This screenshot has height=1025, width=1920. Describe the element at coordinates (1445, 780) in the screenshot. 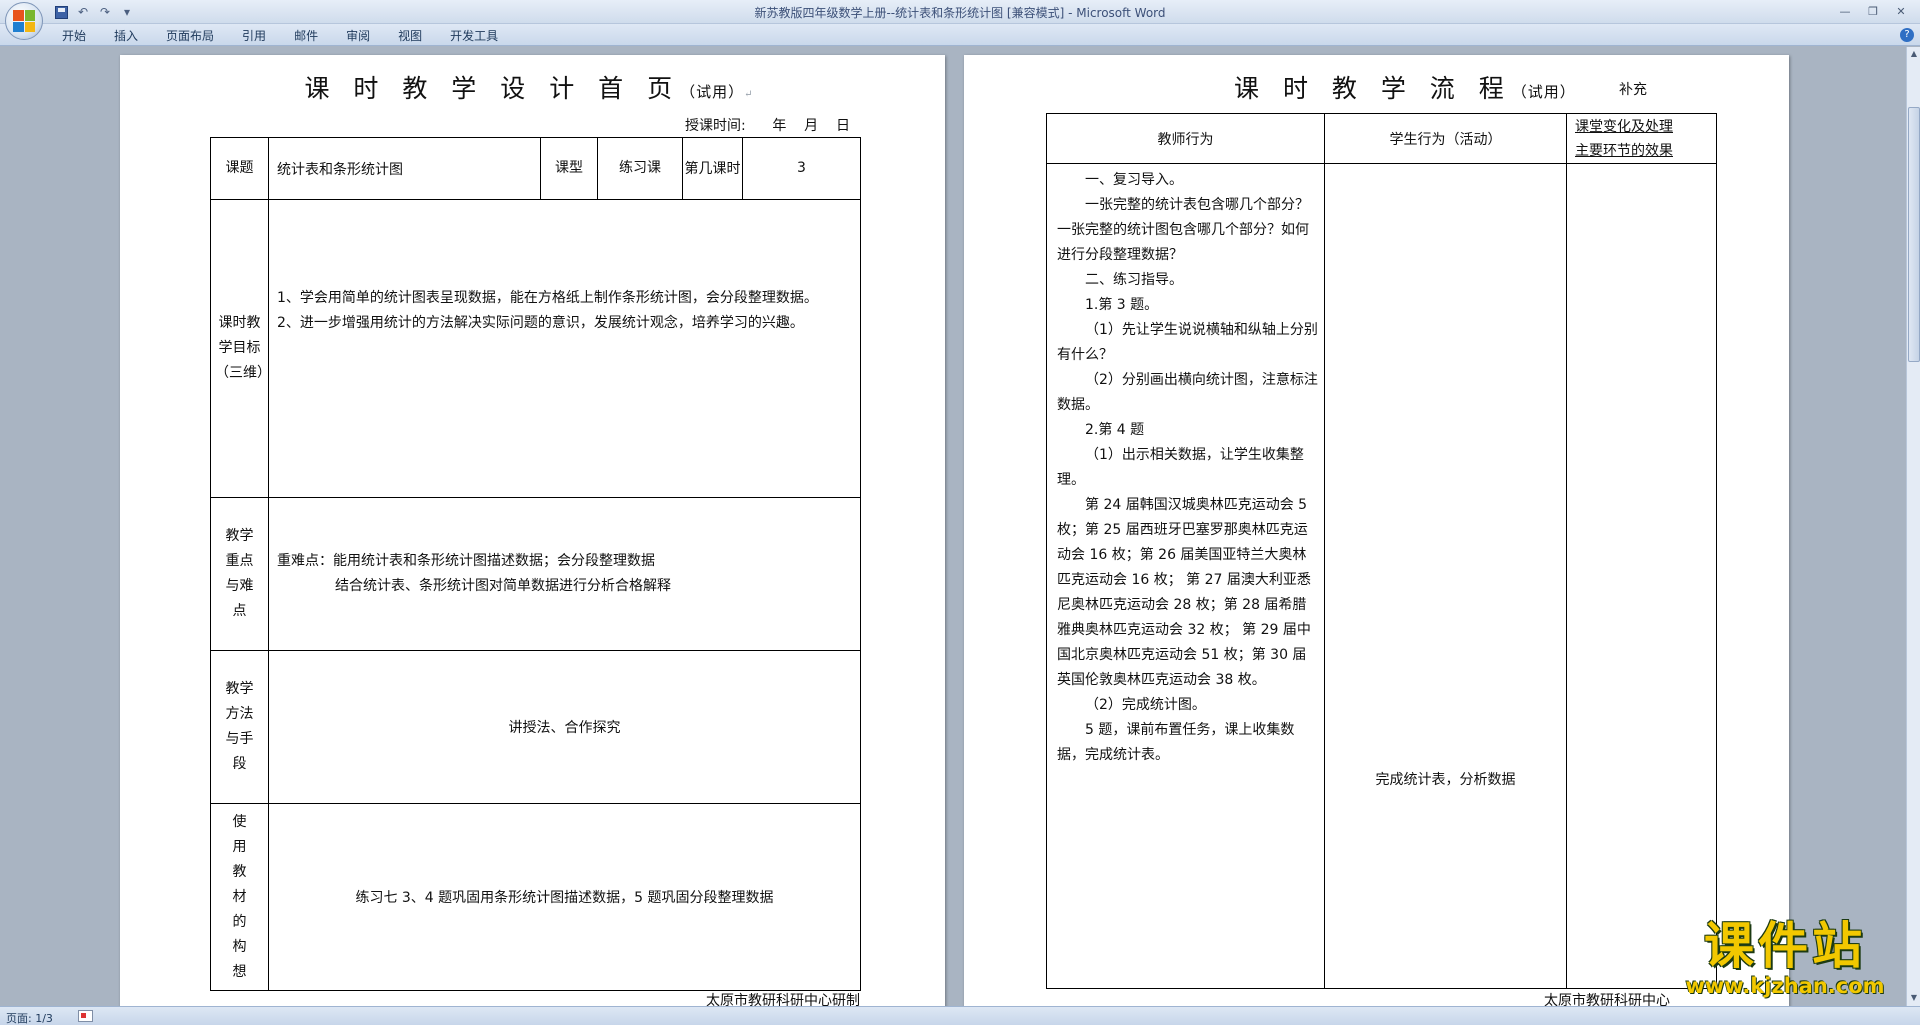

I see `student-activity-text: 完成统计表，分析数据` at that location.